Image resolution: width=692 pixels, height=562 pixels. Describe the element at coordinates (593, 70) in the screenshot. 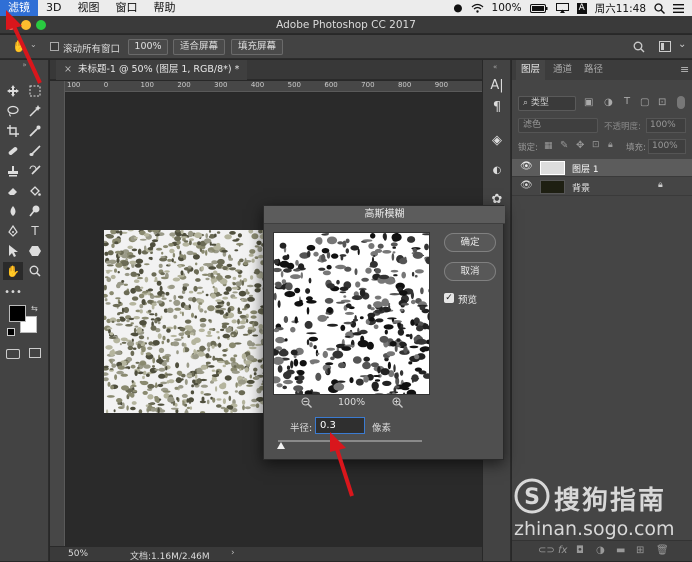

I see `tab-paths: 路径` at that location.